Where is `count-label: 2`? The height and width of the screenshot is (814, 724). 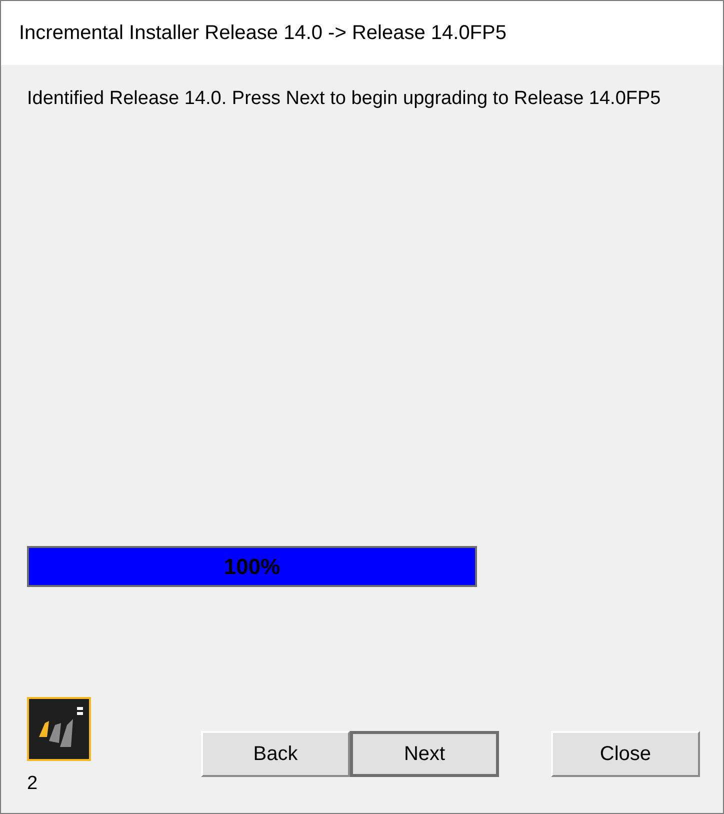
count-label: 2 is located at coordinates (33, 784).